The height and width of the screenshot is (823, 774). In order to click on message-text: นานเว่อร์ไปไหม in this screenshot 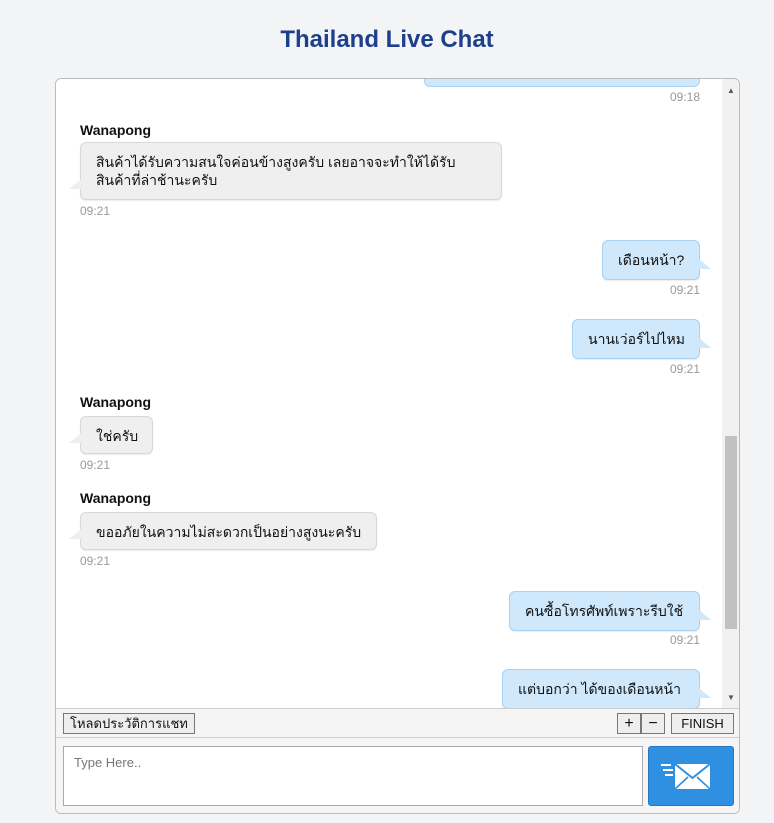, I will do `click(637, 339)`.